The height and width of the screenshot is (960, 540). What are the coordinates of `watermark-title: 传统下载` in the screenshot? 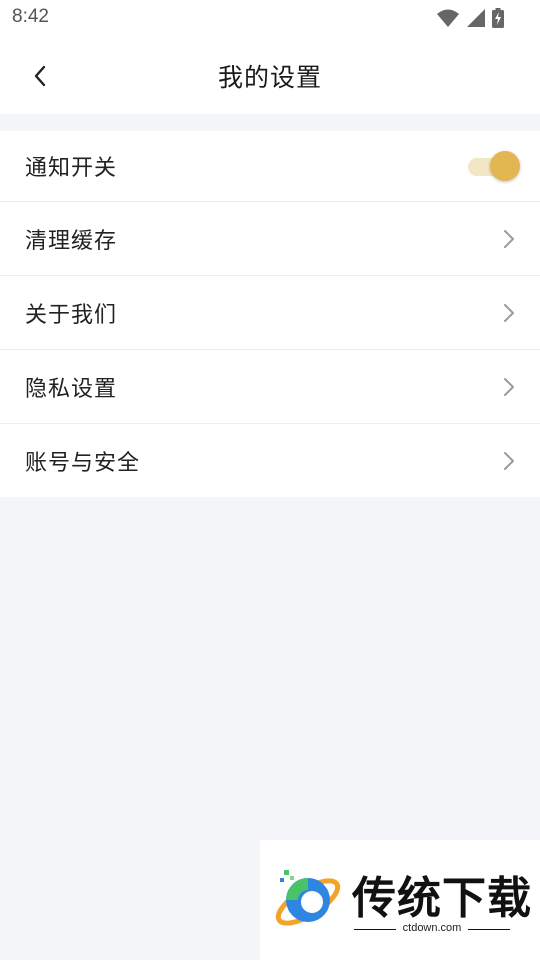 It's located at (442, 898).